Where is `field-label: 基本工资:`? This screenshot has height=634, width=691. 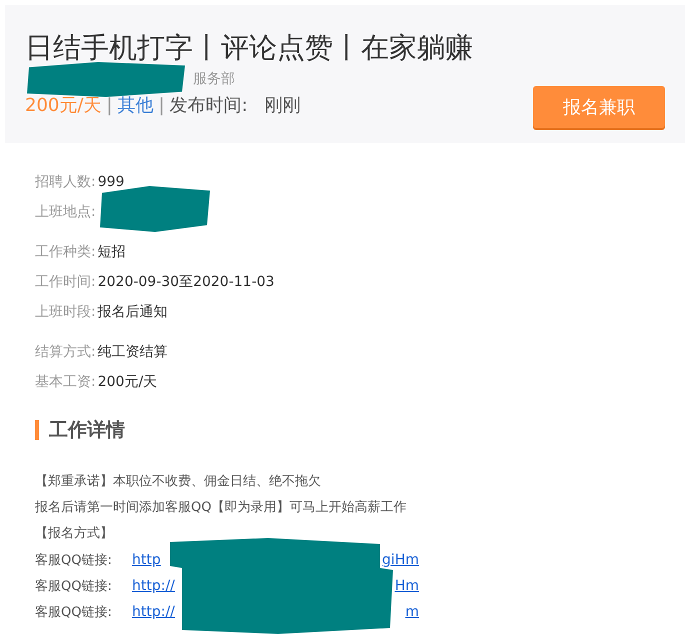
field-label: 基本工资: is located at coordinates (65, 382).